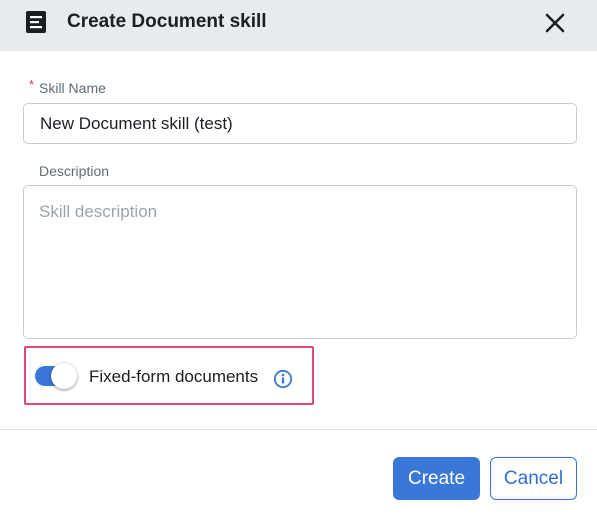 The height and width of the screenshot is (519, 597). What do you see at coordinates (300, 123) in the screenshot?
I see `skill-name-input` at bounding box center [300, 123].